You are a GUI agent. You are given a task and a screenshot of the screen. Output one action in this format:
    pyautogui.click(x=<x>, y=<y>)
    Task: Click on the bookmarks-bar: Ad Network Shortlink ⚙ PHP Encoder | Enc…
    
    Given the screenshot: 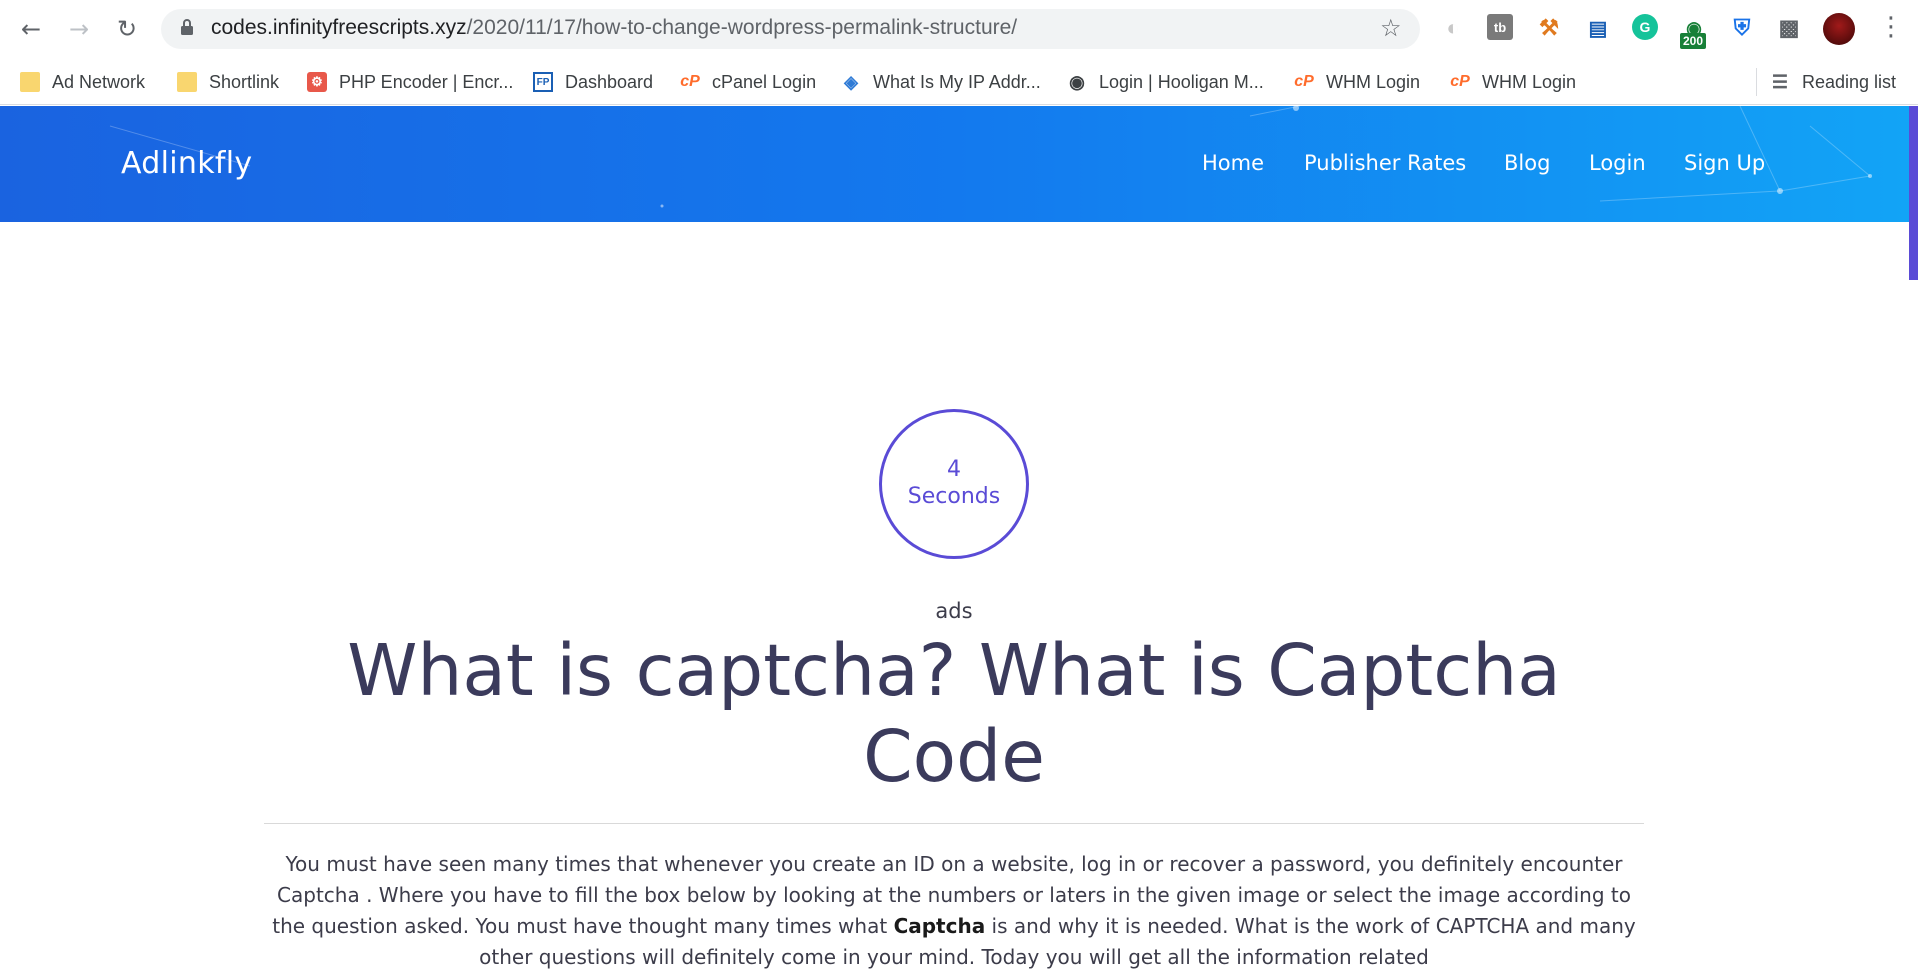 What is the action you would take?
    pyautogui.click(x=959, y=81)
    